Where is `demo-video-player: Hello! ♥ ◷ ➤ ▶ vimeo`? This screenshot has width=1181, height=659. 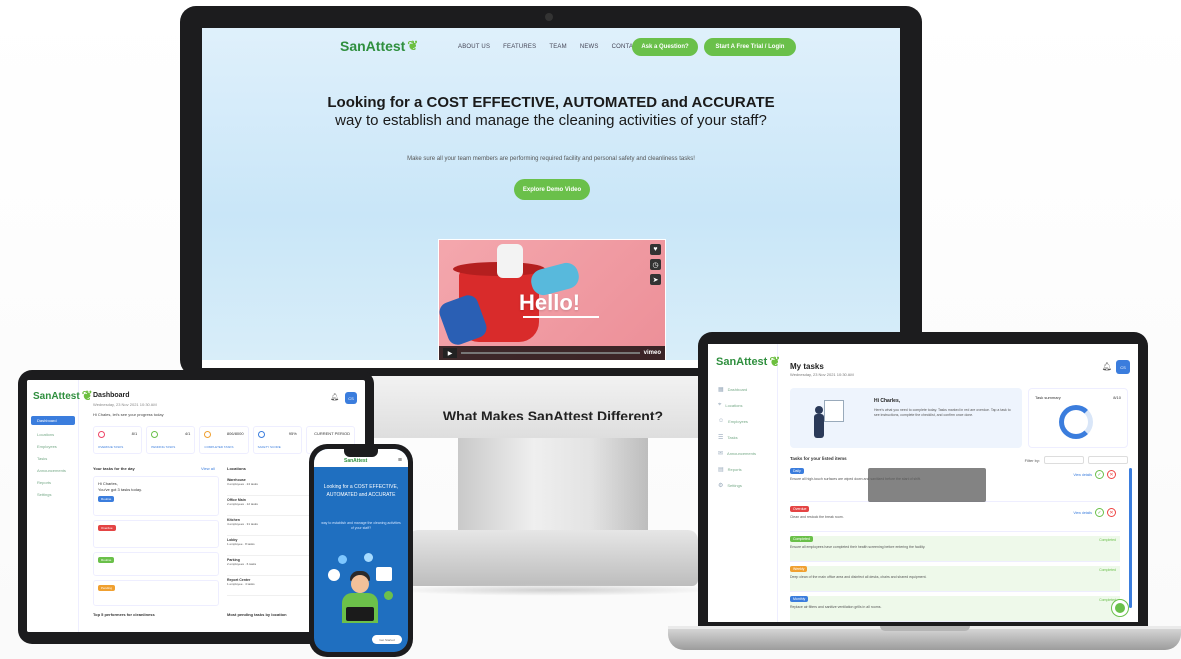
demo-video-player: Hello! ♥ ◷ ➤ ▶ vimeo is located at coordinates (552, 300).